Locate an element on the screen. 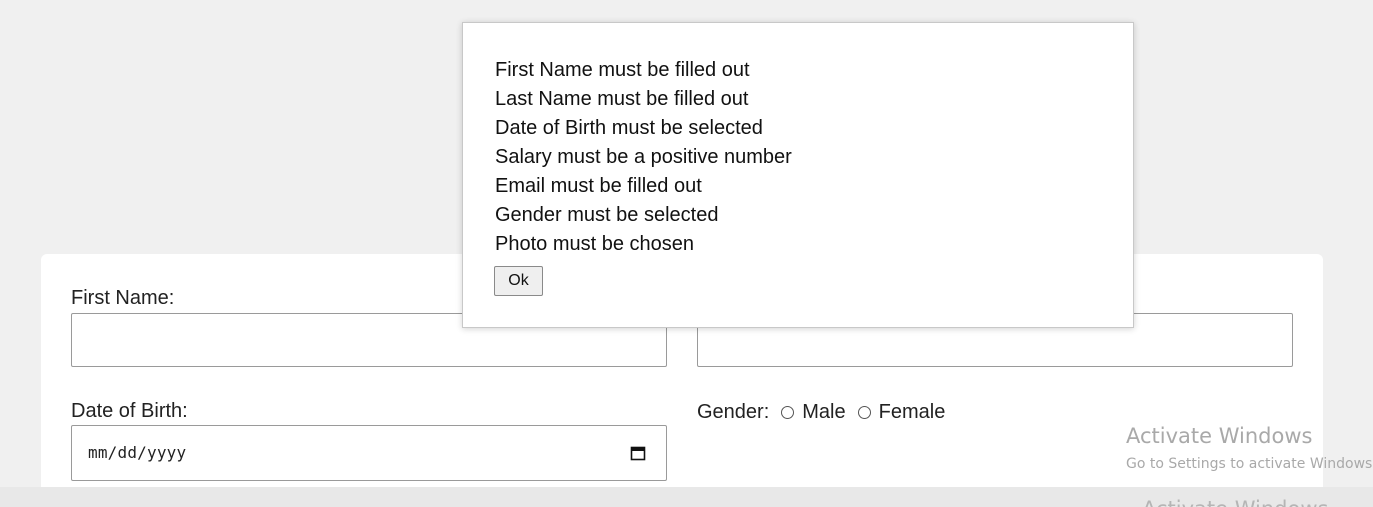 This screenshot has width=1373, height=507. alert-message: Photo must be chosen is located at coordinates (595, 244).